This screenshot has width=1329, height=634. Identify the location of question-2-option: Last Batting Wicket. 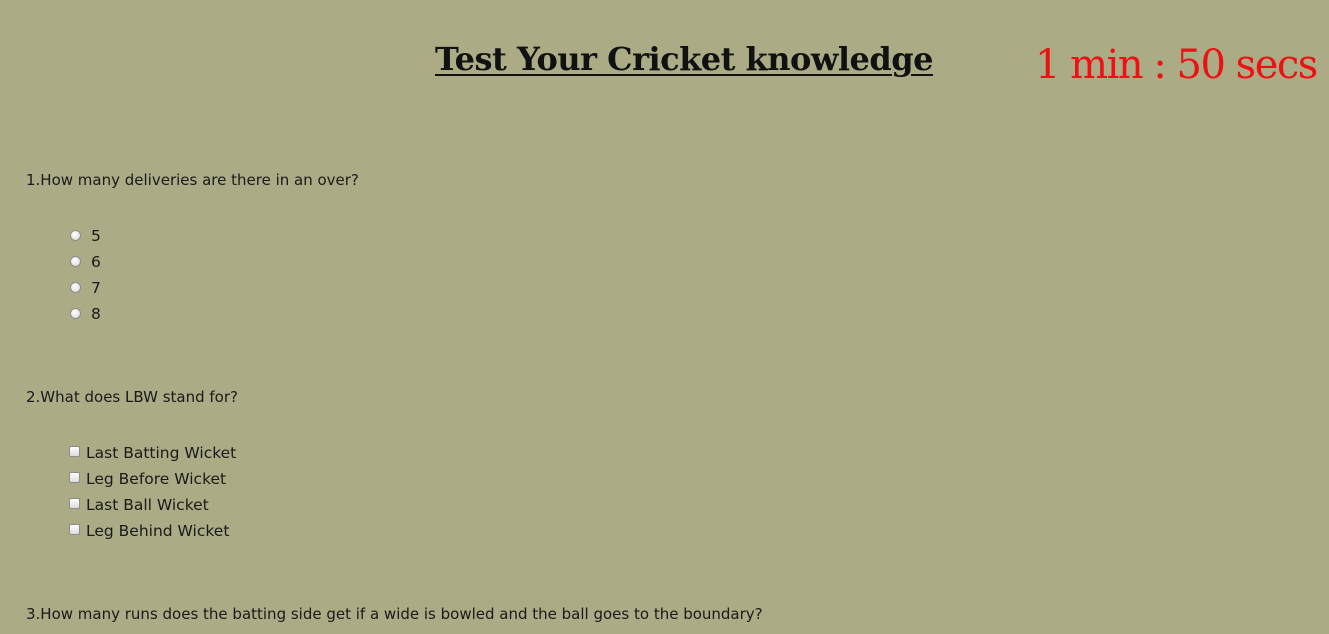
(152, 453).